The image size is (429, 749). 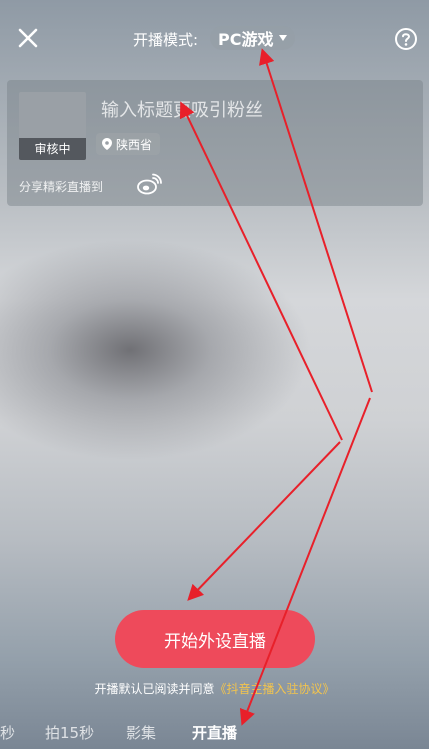 What do you see at coordinates (275, 689) in the screenshot?
I see `agreement-link: 《抖音主播入驻协议》` at bounding box center [275, 689].